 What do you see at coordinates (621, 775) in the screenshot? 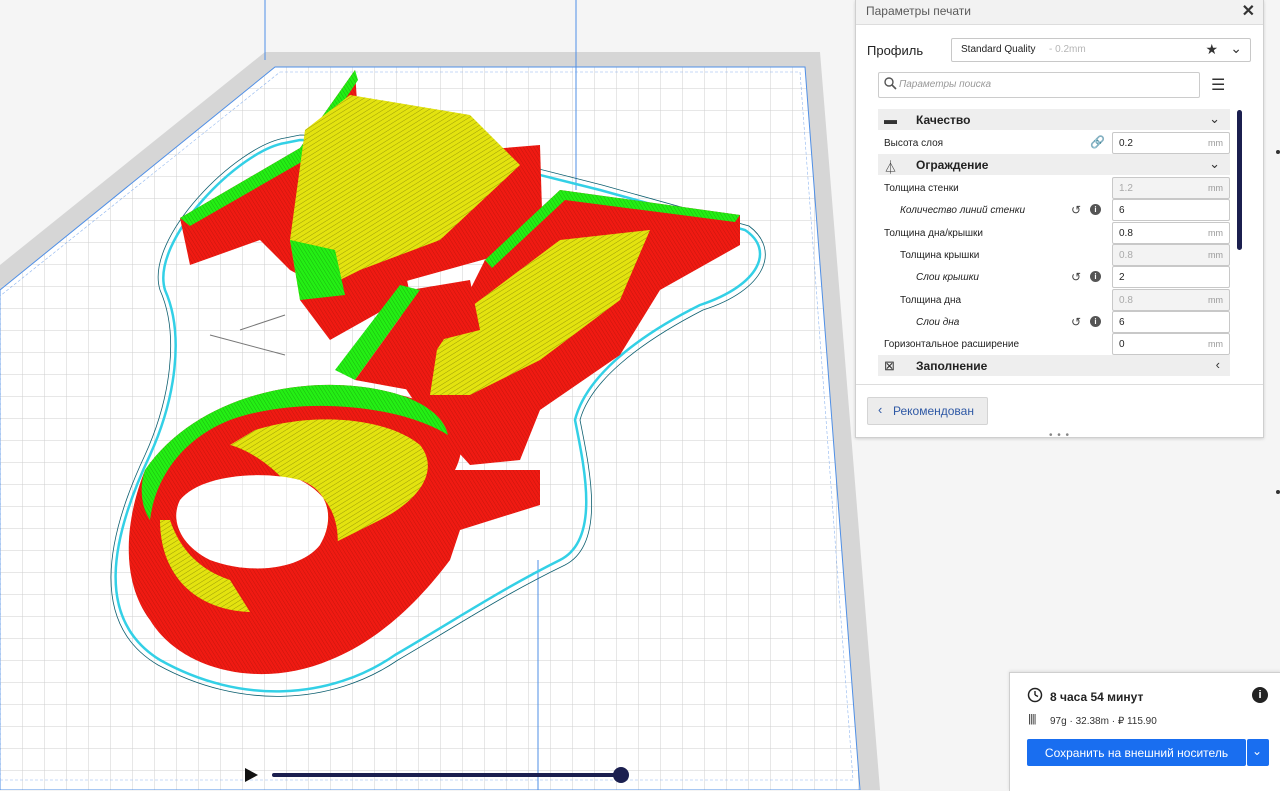
I see `layer-slider-handle` at bounding box center [621, 775].